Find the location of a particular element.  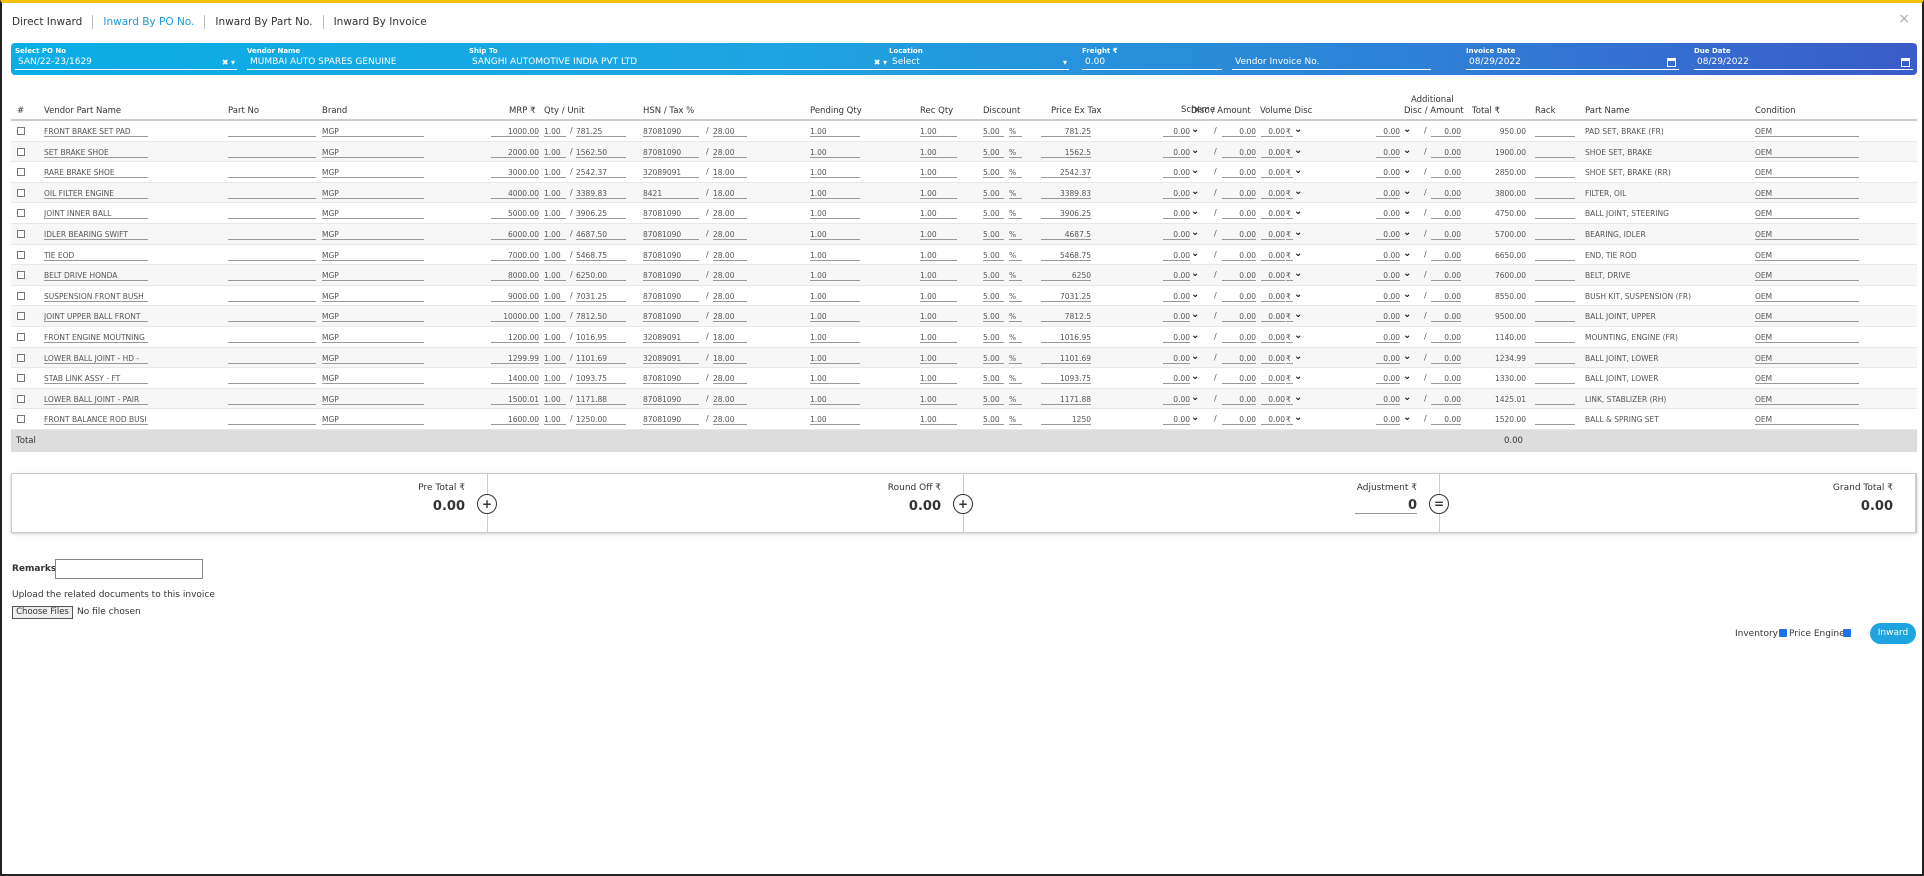

vendor-part-name-input: RARE BRAKE SHOE is located at coordinates (96, 173).